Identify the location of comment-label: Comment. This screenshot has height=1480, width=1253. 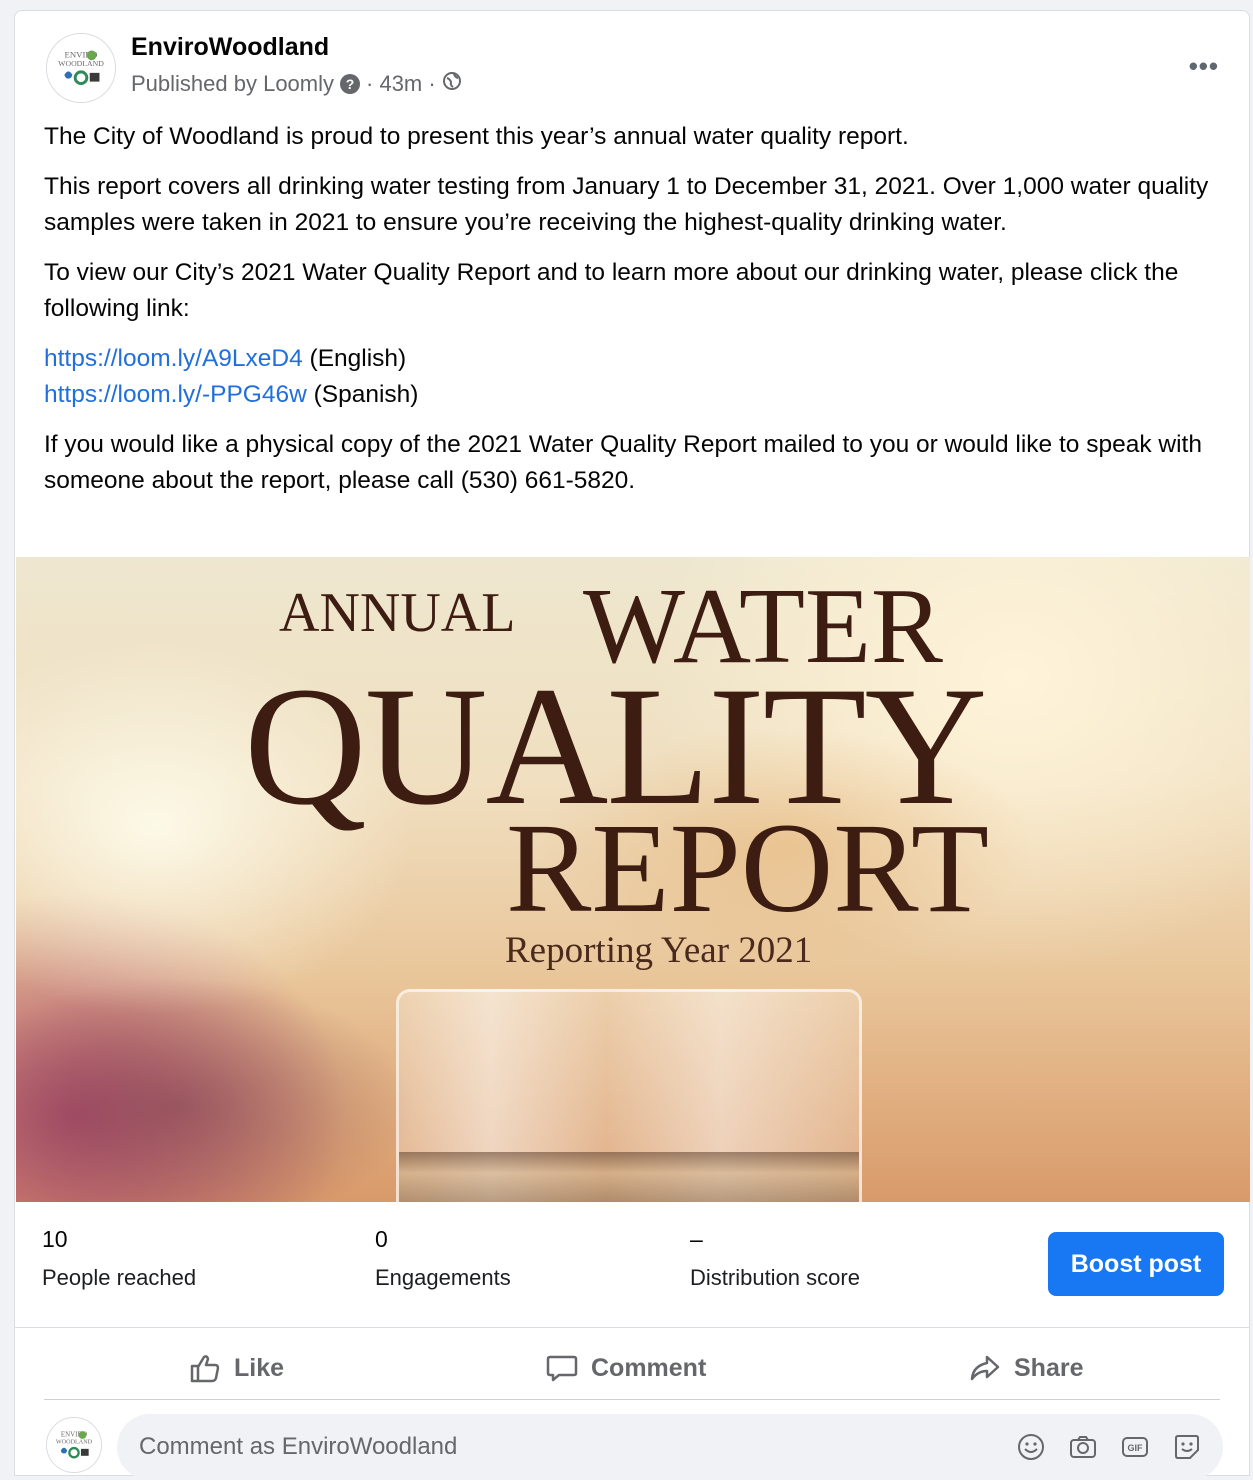
(649, 1367).